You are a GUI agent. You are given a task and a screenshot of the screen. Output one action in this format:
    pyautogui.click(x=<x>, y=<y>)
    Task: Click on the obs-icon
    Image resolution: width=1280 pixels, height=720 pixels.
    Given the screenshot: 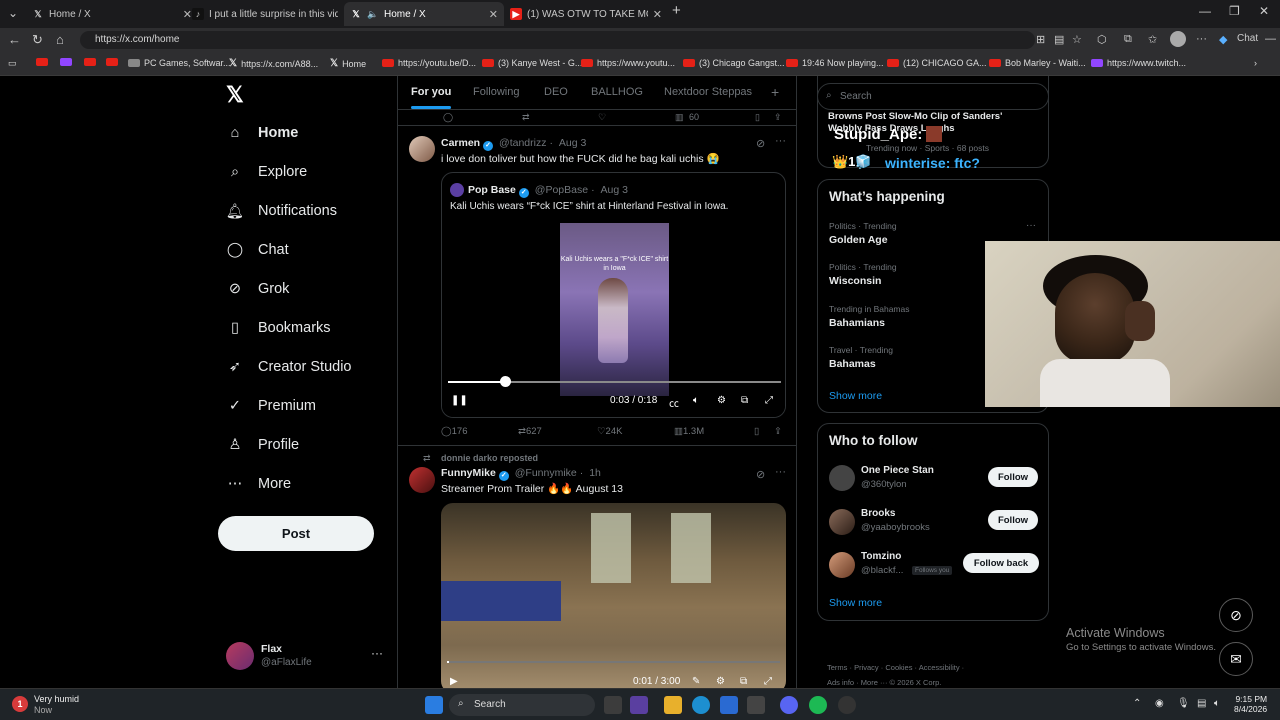 What is the action you would take?
    pyautogui.click(x=847, y=705)
    